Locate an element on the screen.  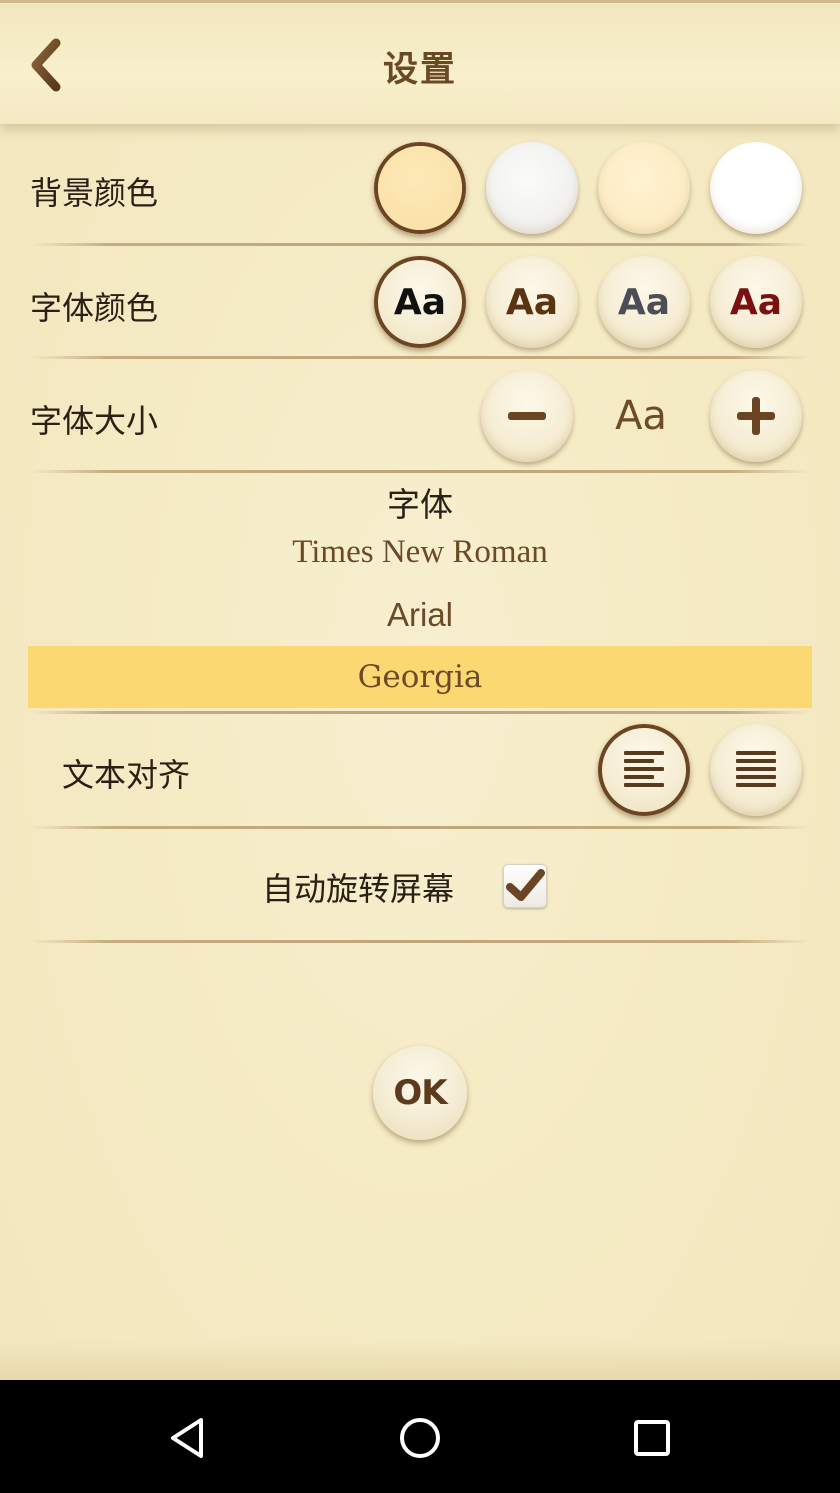
checkmark-icon is located at coordinates (525, 885).